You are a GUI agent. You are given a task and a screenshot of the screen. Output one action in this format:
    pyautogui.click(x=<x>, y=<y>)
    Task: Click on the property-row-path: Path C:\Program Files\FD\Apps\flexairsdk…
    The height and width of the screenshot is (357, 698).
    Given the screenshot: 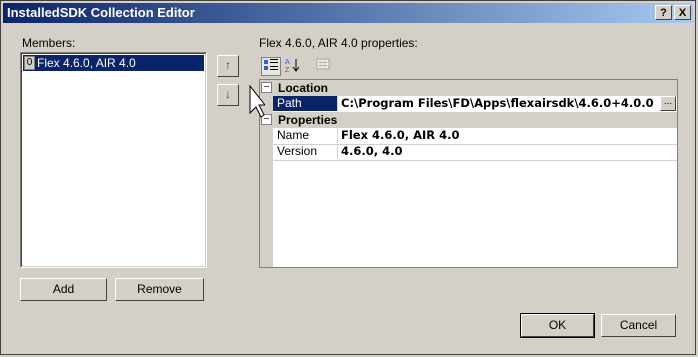 What is the action you would take?
    pyautogui.click(x=468, y=104)
    